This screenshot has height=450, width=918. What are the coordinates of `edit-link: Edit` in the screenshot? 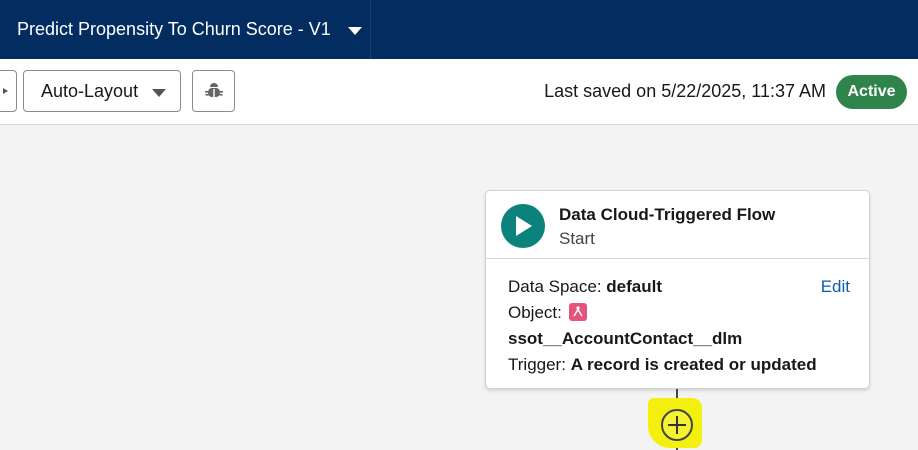 It's located at (835, 287).